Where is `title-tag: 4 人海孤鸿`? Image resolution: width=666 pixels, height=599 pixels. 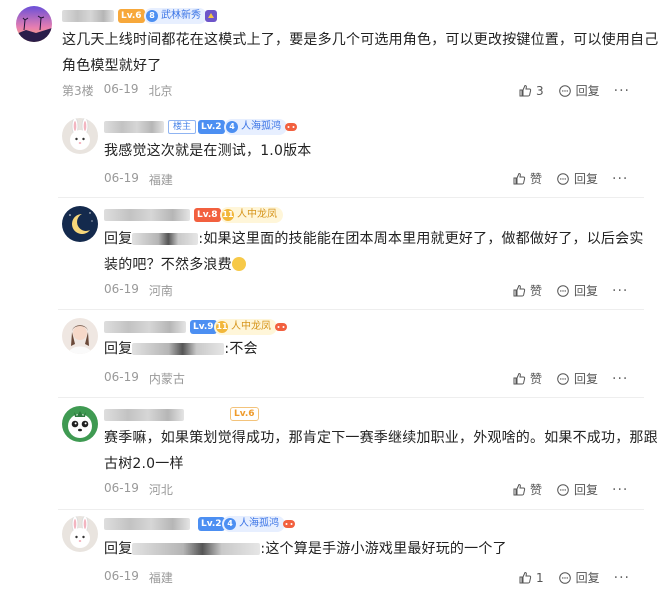
title-tag: 4 人海孤鸿 is located at coordinates (255, 127).